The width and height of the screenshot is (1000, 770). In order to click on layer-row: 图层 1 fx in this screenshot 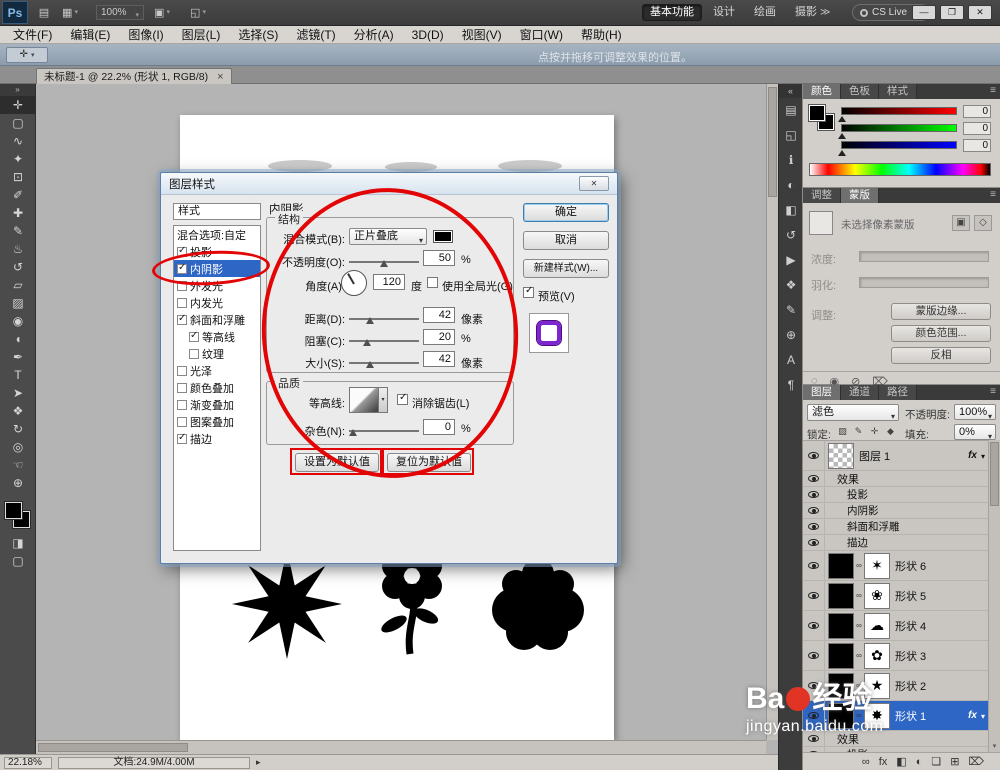, I will do `click(896, 456)`.